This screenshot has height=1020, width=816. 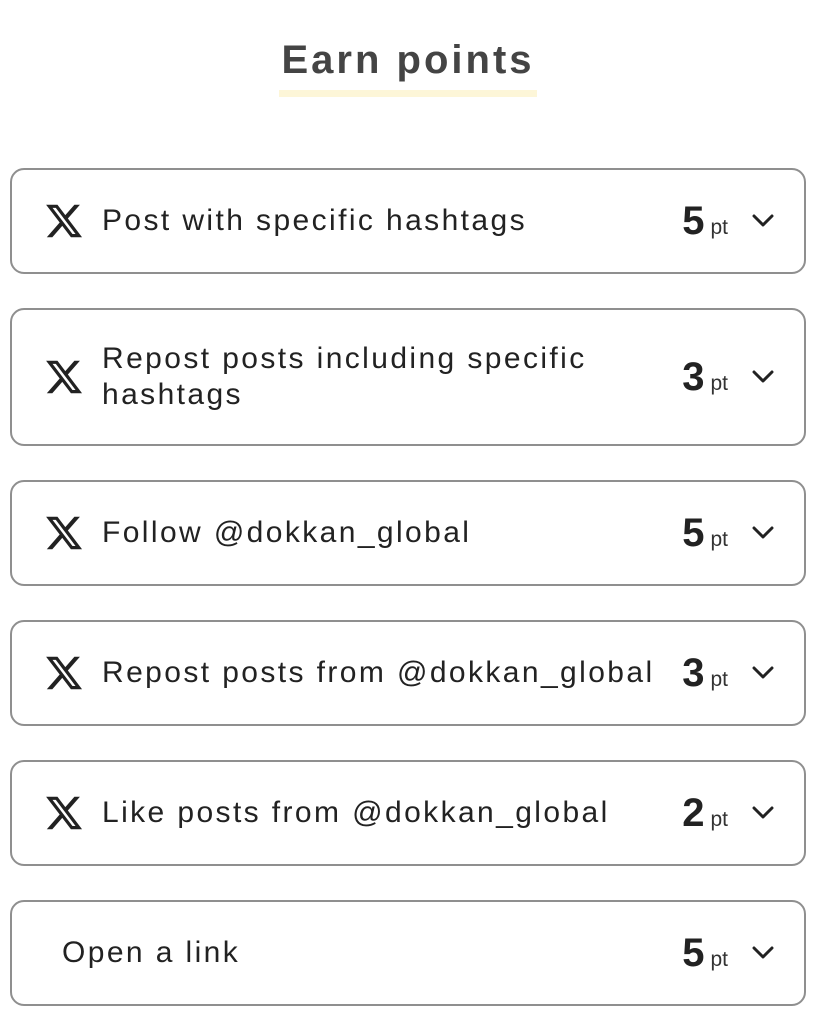 I want to click on task-card-follow: Follow @dokkan_global 5 pt, so click(x=408, y=533).